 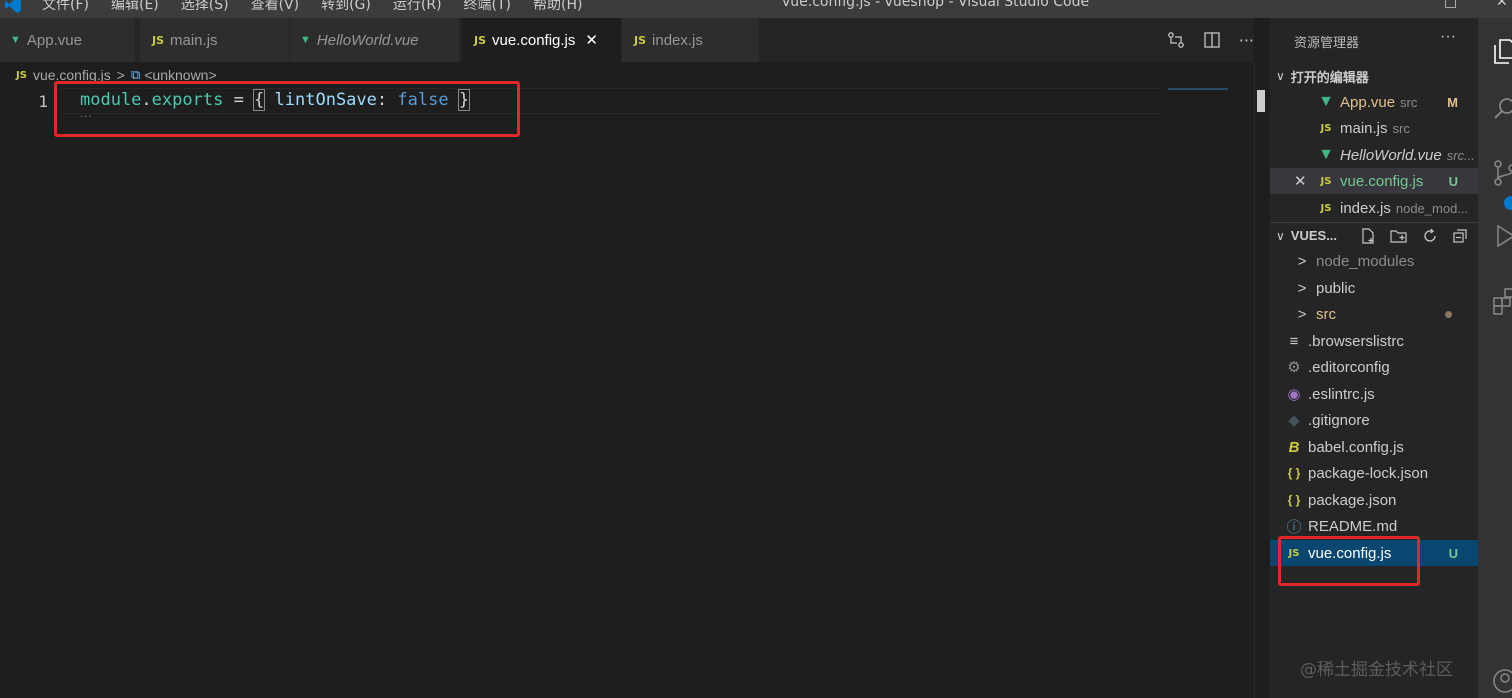 What do you see at coordinates (1501, 681) in the screenshot?
I see `account-icon` at bounding box center [1501, 681].